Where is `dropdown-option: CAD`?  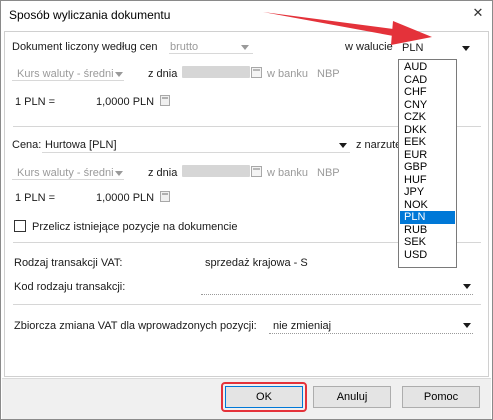
dropdown-option: CAD is located at coordinates (427, 80).